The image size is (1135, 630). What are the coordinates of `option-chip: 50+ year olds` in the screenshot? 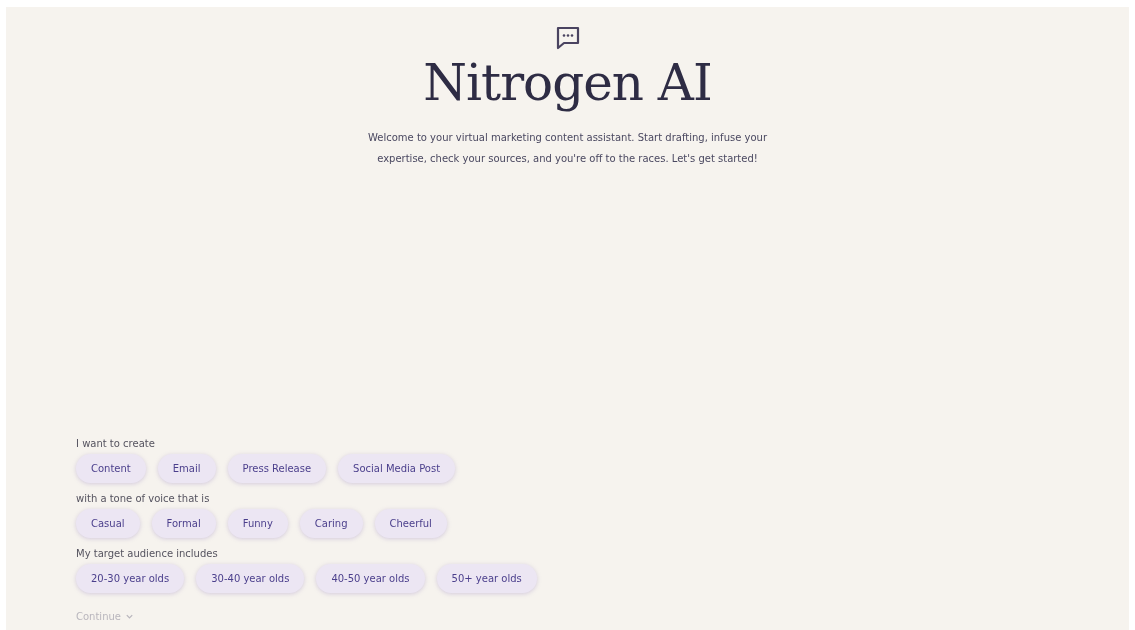 It's located at (486, 578).